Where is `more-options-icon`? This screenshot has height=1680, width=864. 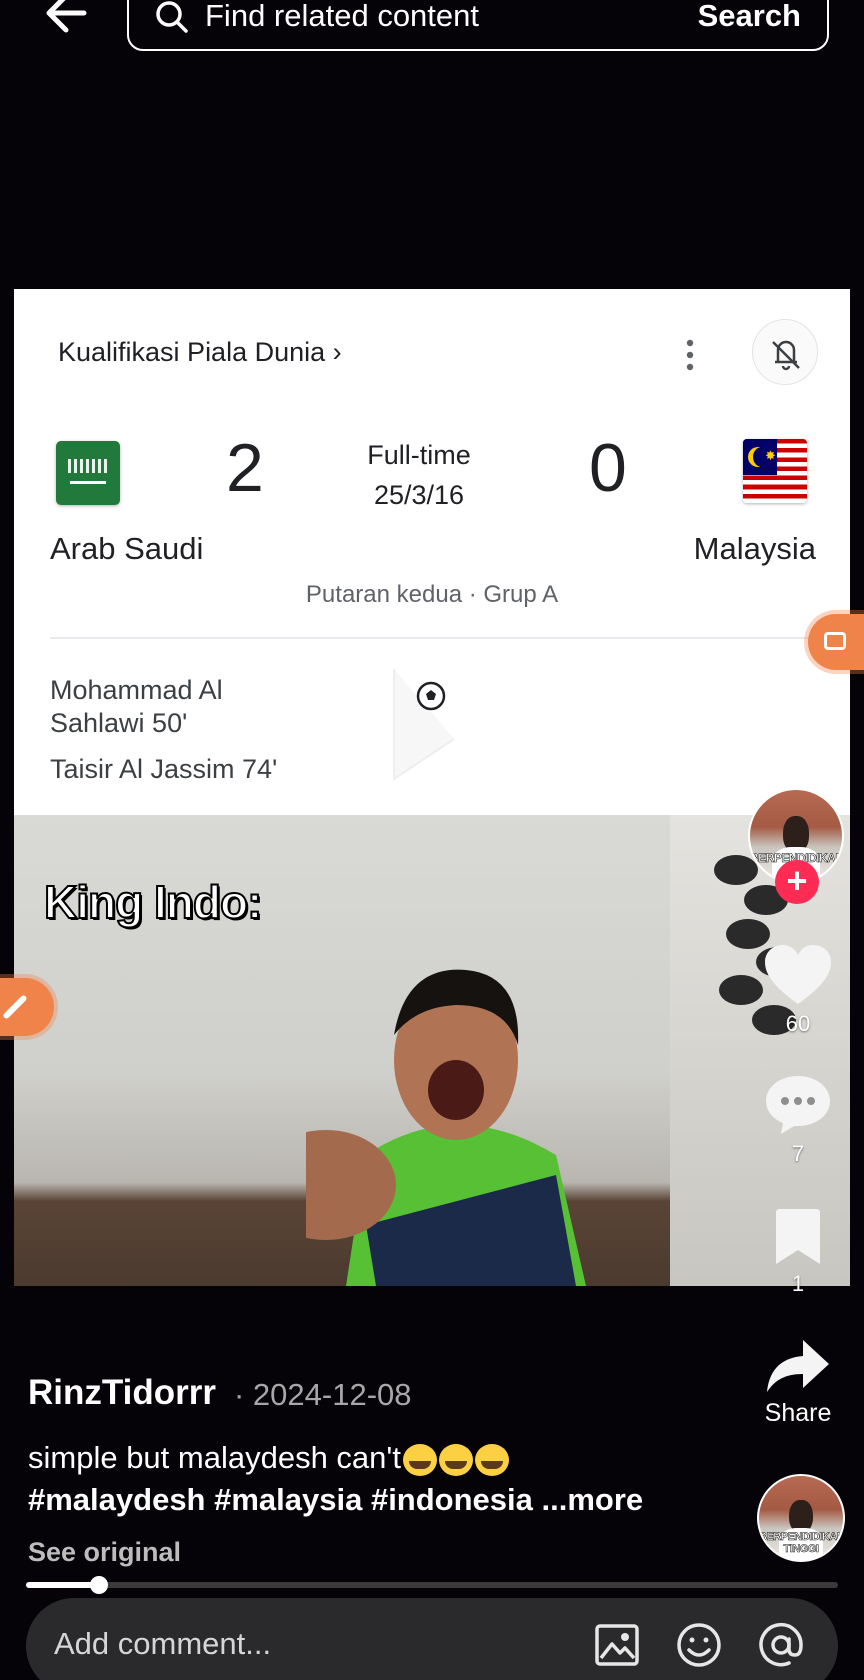 more-options-icon is located at coordinates (690, 355).